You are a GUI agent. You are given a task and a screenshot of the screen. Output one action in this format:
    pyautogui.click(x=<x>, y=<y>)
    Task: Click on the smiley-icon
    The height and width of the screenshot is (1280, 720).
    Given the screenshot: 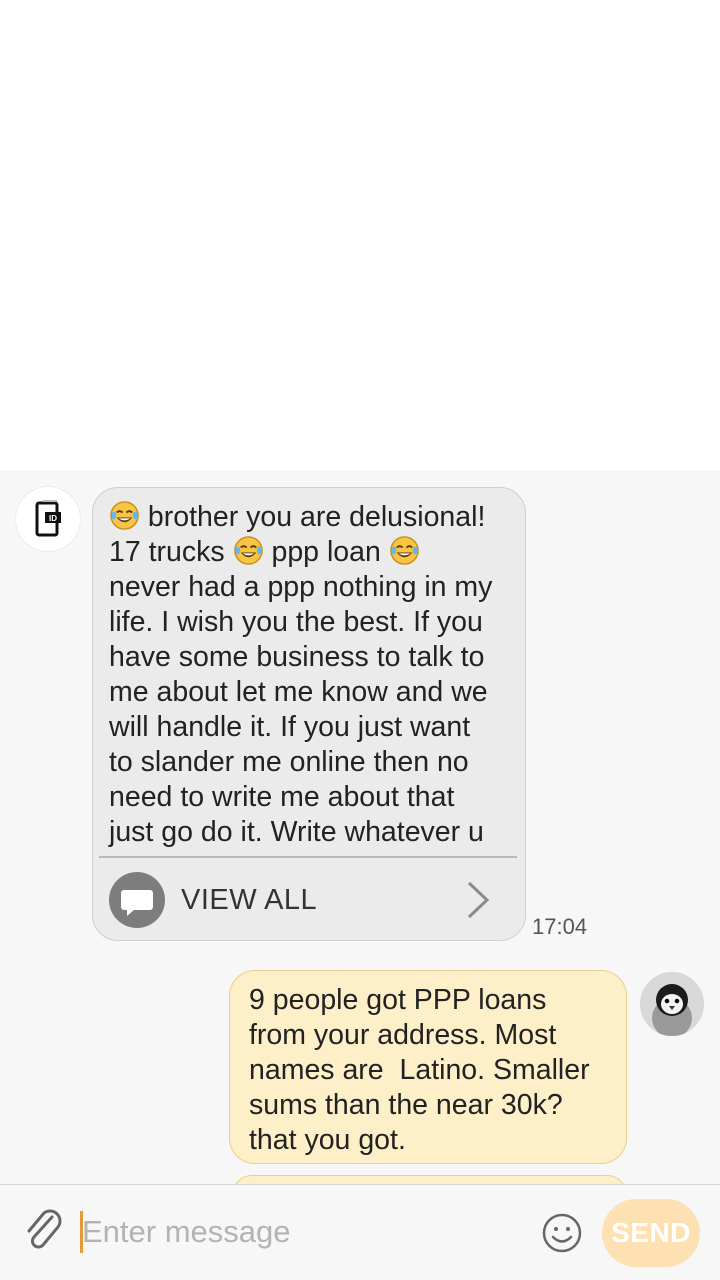 What is the action you would take?
    pyautogui.click(x=562, y=1233)
    